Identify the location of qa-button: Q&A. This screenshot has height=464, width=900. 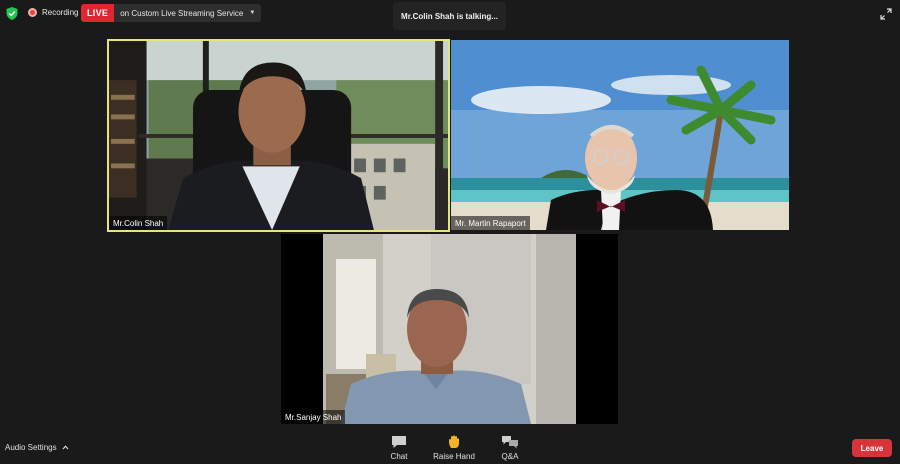
(510, 448).